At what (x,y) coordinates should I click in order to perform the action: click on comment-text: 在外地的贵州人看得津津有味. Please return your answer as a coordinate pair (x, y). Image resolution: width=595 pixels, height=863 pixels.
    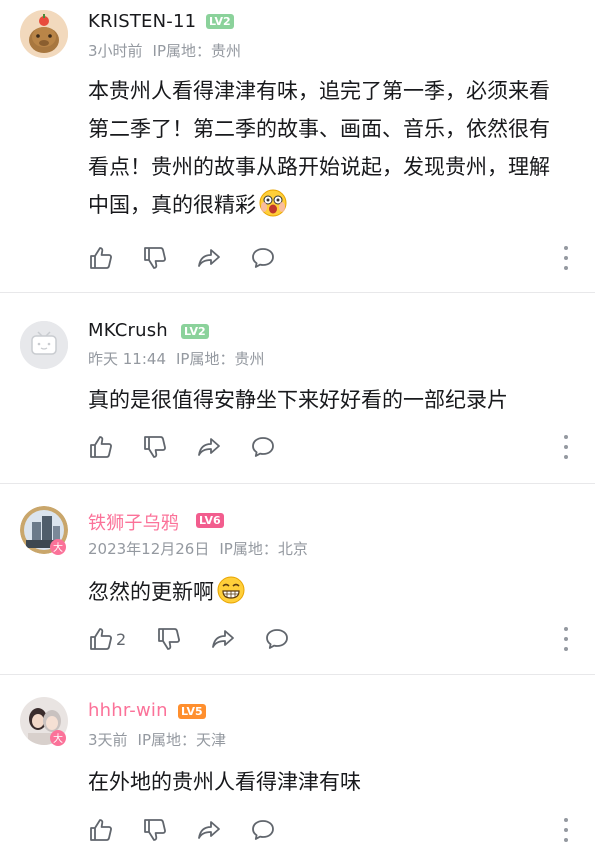
    Looking at the image, I should click on (328, 782).